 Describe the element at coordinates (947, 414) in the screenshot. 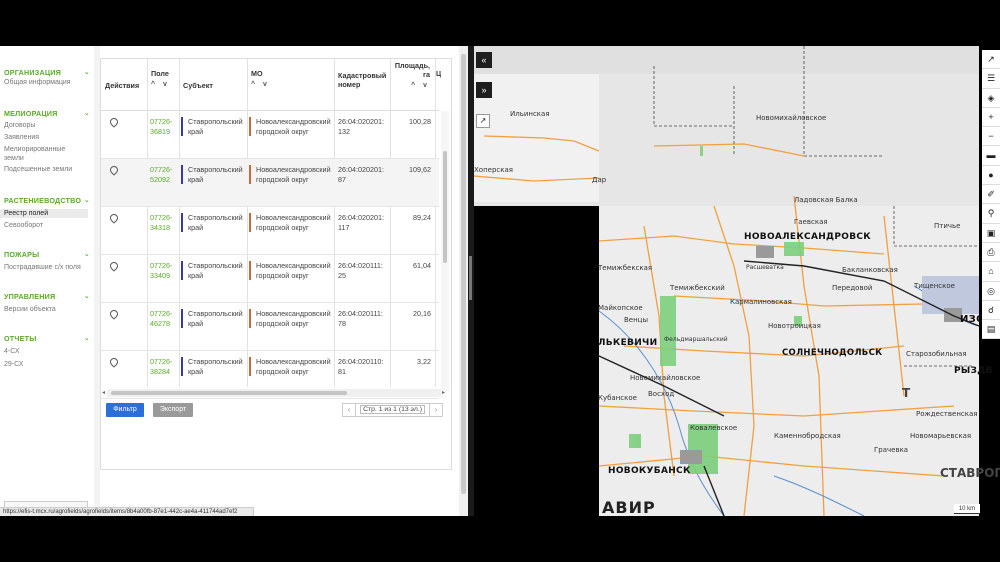

I see `map-label: Рождественская` at that location.